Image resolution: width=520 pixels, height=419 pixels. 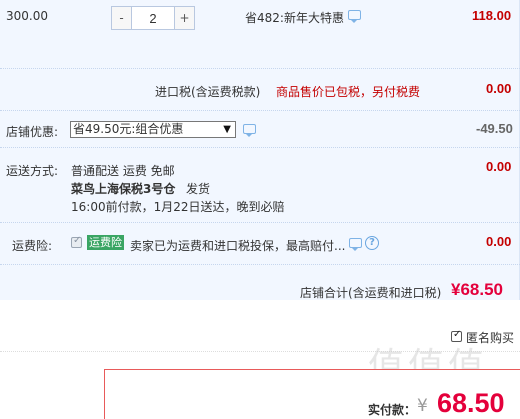 What do you see at coordinates (477, 289) in the screenshot?
I see `shop-total-value: ¥68.50` at bounding box center [477, 289].